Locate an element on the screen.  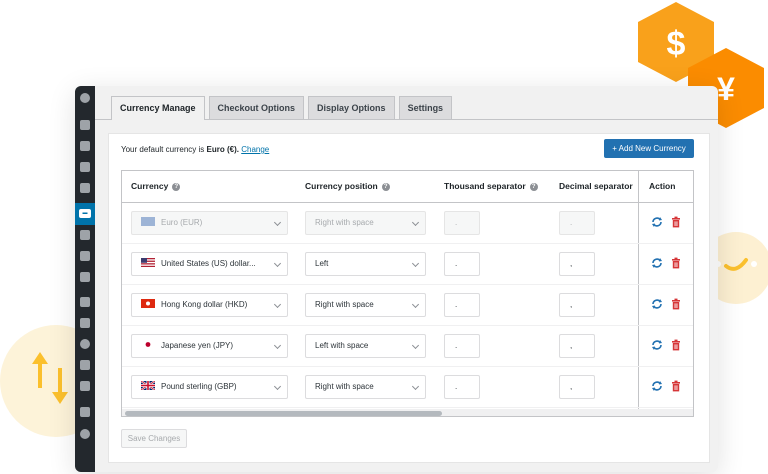
swap-arrows-icon is located at coordinates (50, 378).